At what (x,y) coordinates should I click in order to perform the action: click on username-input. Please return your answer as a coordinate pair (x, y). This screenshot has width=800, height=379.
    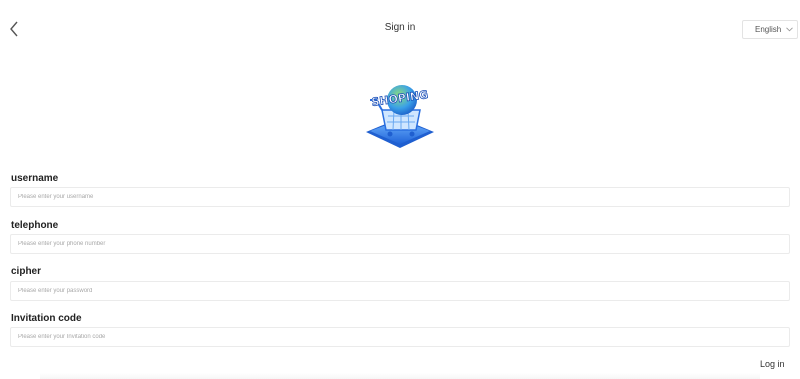
    Looking at the image, I should click on (400, 197).